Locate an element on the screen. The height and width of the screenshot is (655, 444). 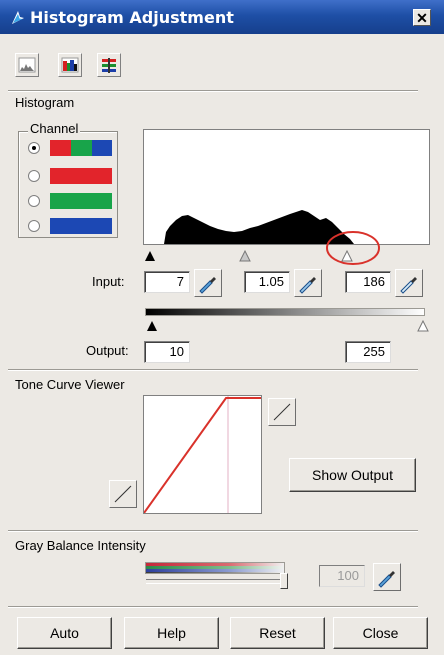
histogram-display is located at coordinates (286, 187).